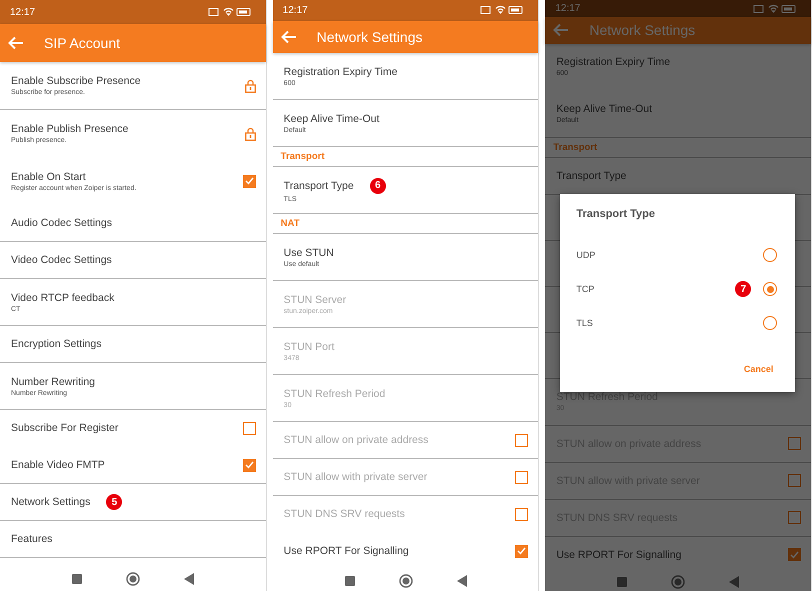 This screenshot has width=812, height=591. I want to click on option-label: UDP, so click(664, 255).